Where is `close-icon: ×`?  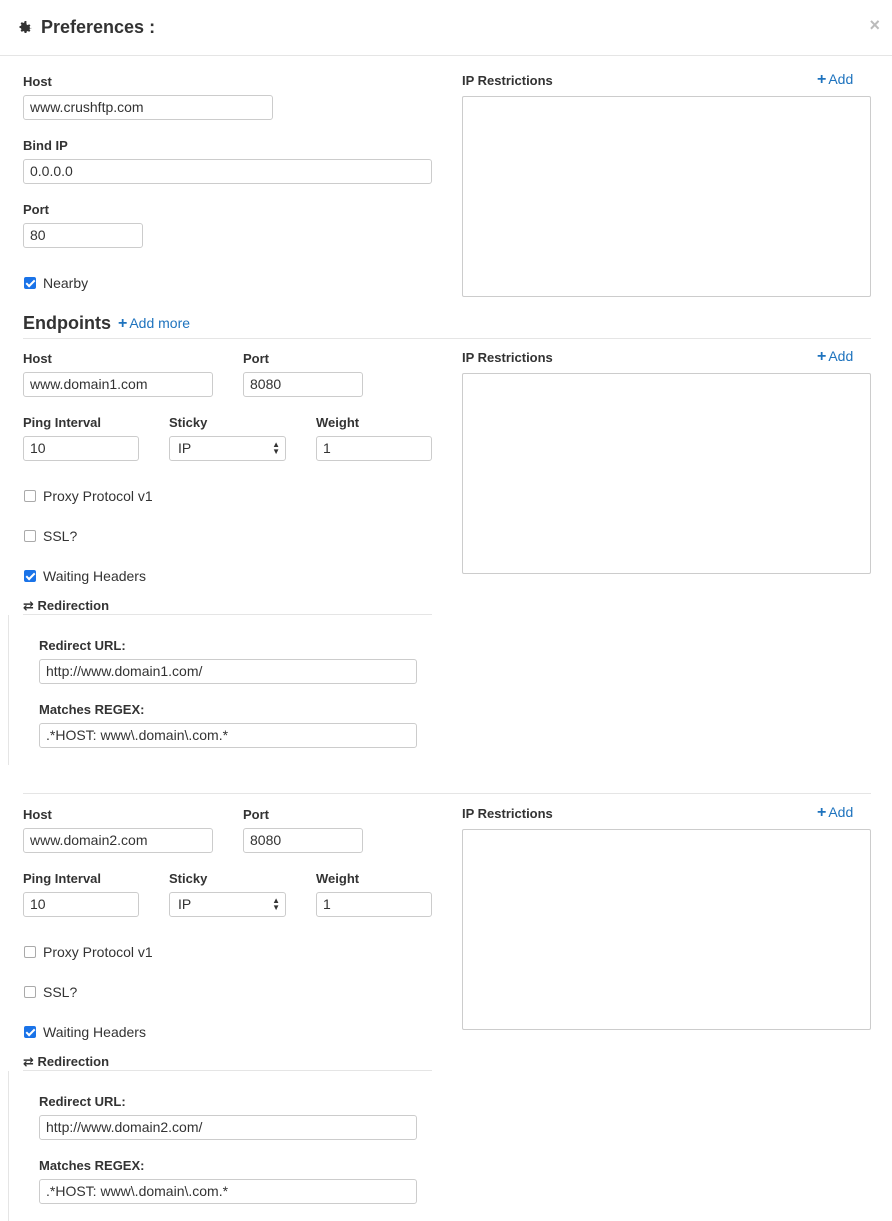 close-icon: × is located at coordinates (874, 25).